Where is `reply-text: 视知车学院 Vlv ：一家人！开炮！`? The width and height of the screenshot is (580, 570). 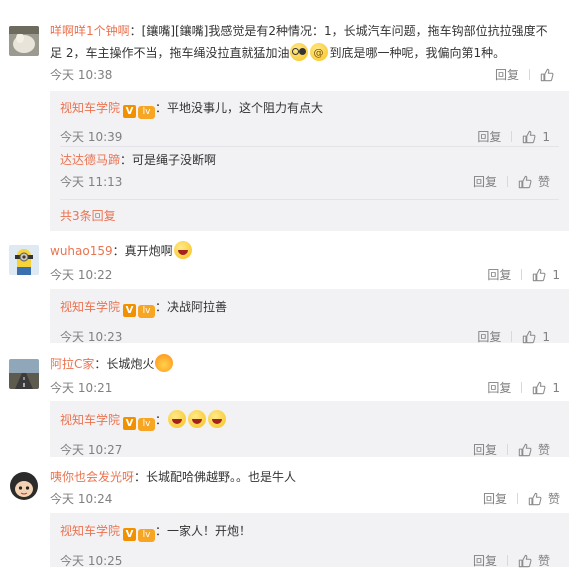 reply-text: 视知车学院 Vlv ：一家人！开炮！ is located at coordinates (155, 532).